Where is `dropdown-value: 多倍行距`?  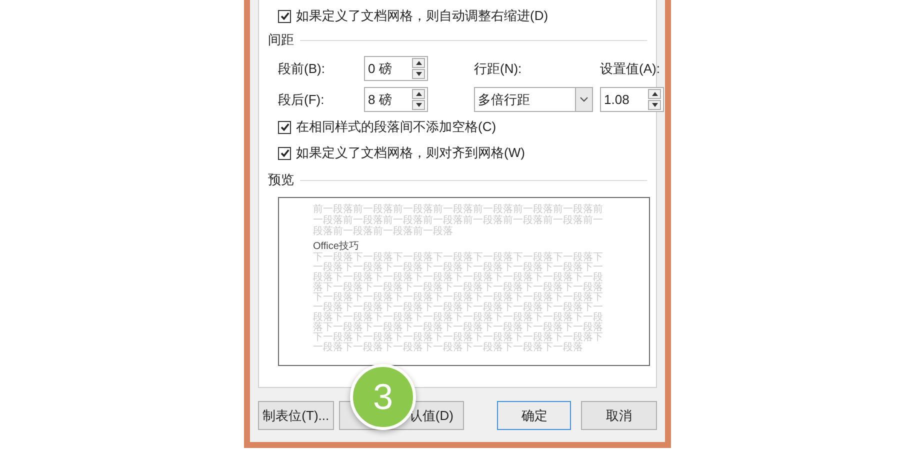
dropdown-value: 多倍行距 is located at coordinates (504, 99).